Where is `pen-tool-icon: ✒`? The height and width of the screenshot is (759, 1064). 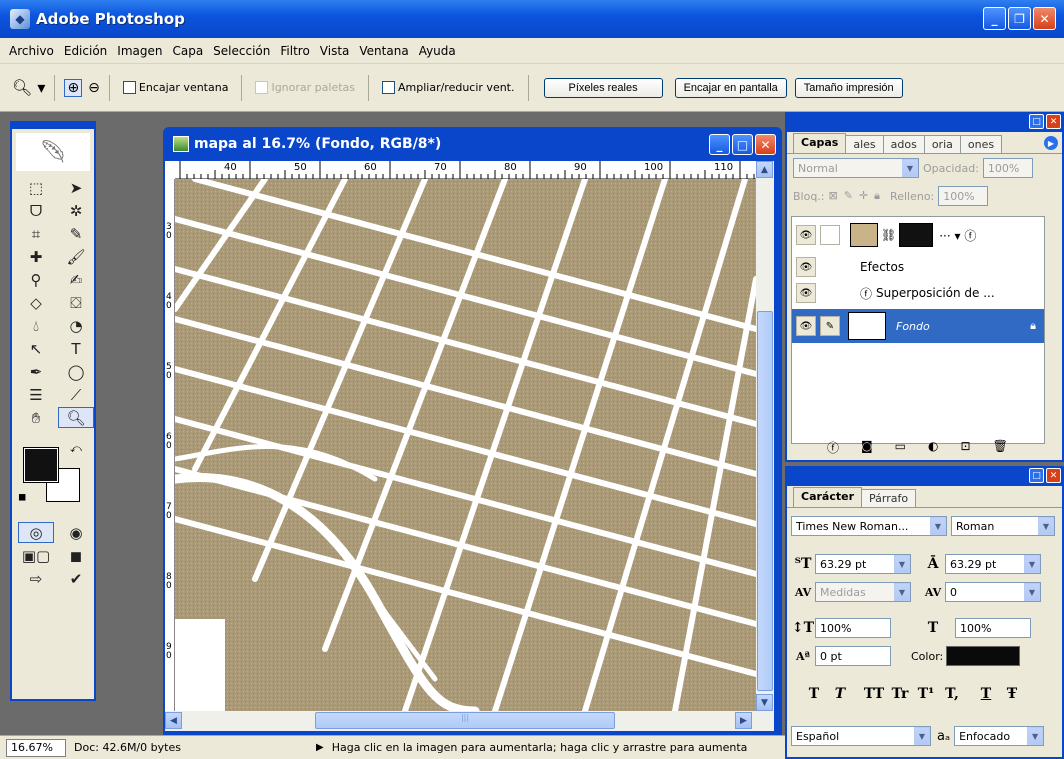 pen-tool-icon: ✒ is located at coordinates (36, 371).